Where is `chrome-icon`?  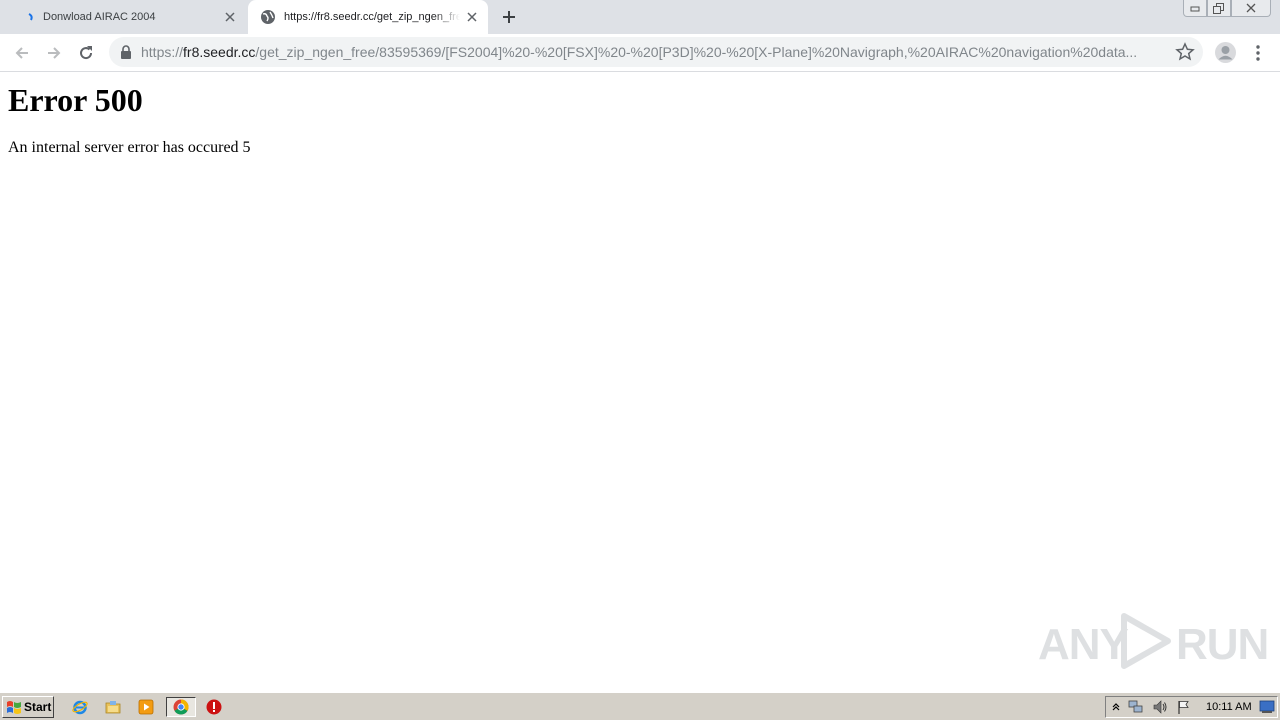 chrome-icon is located at coordinates (181, 707).